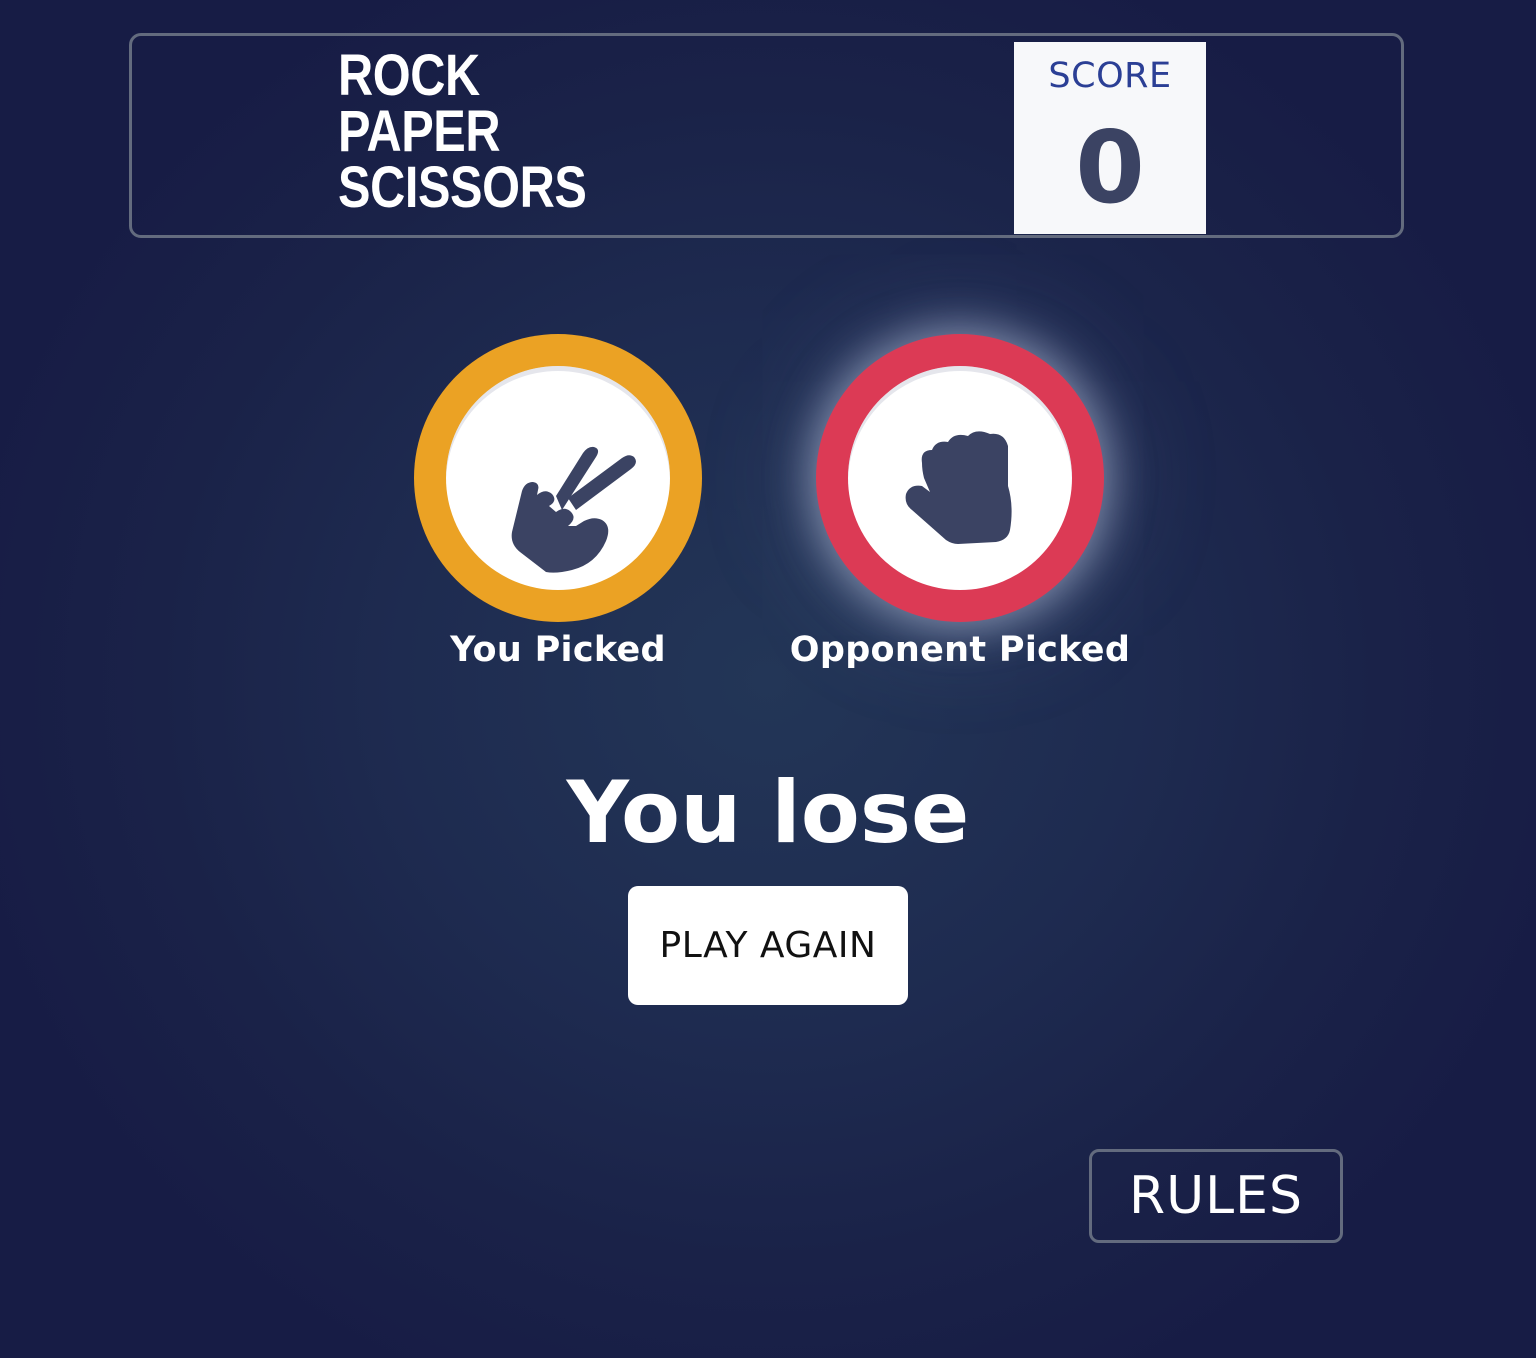 The height and width of the screenshot is (1358, 1536). Describe the element at coordinates (766, 135) in the screenshot. I see `header: ROCK PAPER SCISSORS SCORE 0` at that location.